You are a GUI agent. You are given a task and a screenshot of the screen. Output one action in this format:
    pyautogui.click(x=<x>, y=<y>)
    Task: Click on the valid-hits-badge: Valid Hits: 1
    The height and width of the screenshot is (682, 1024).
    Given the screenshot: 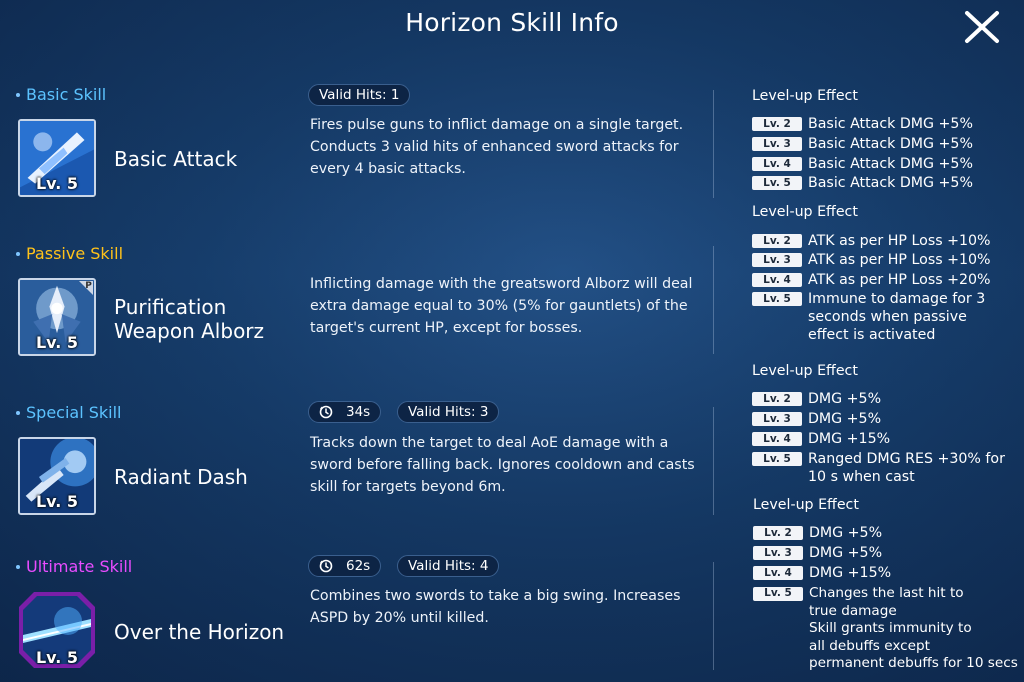 What is the action you would take?
    pyautogui.click(x=359, y=95)
    